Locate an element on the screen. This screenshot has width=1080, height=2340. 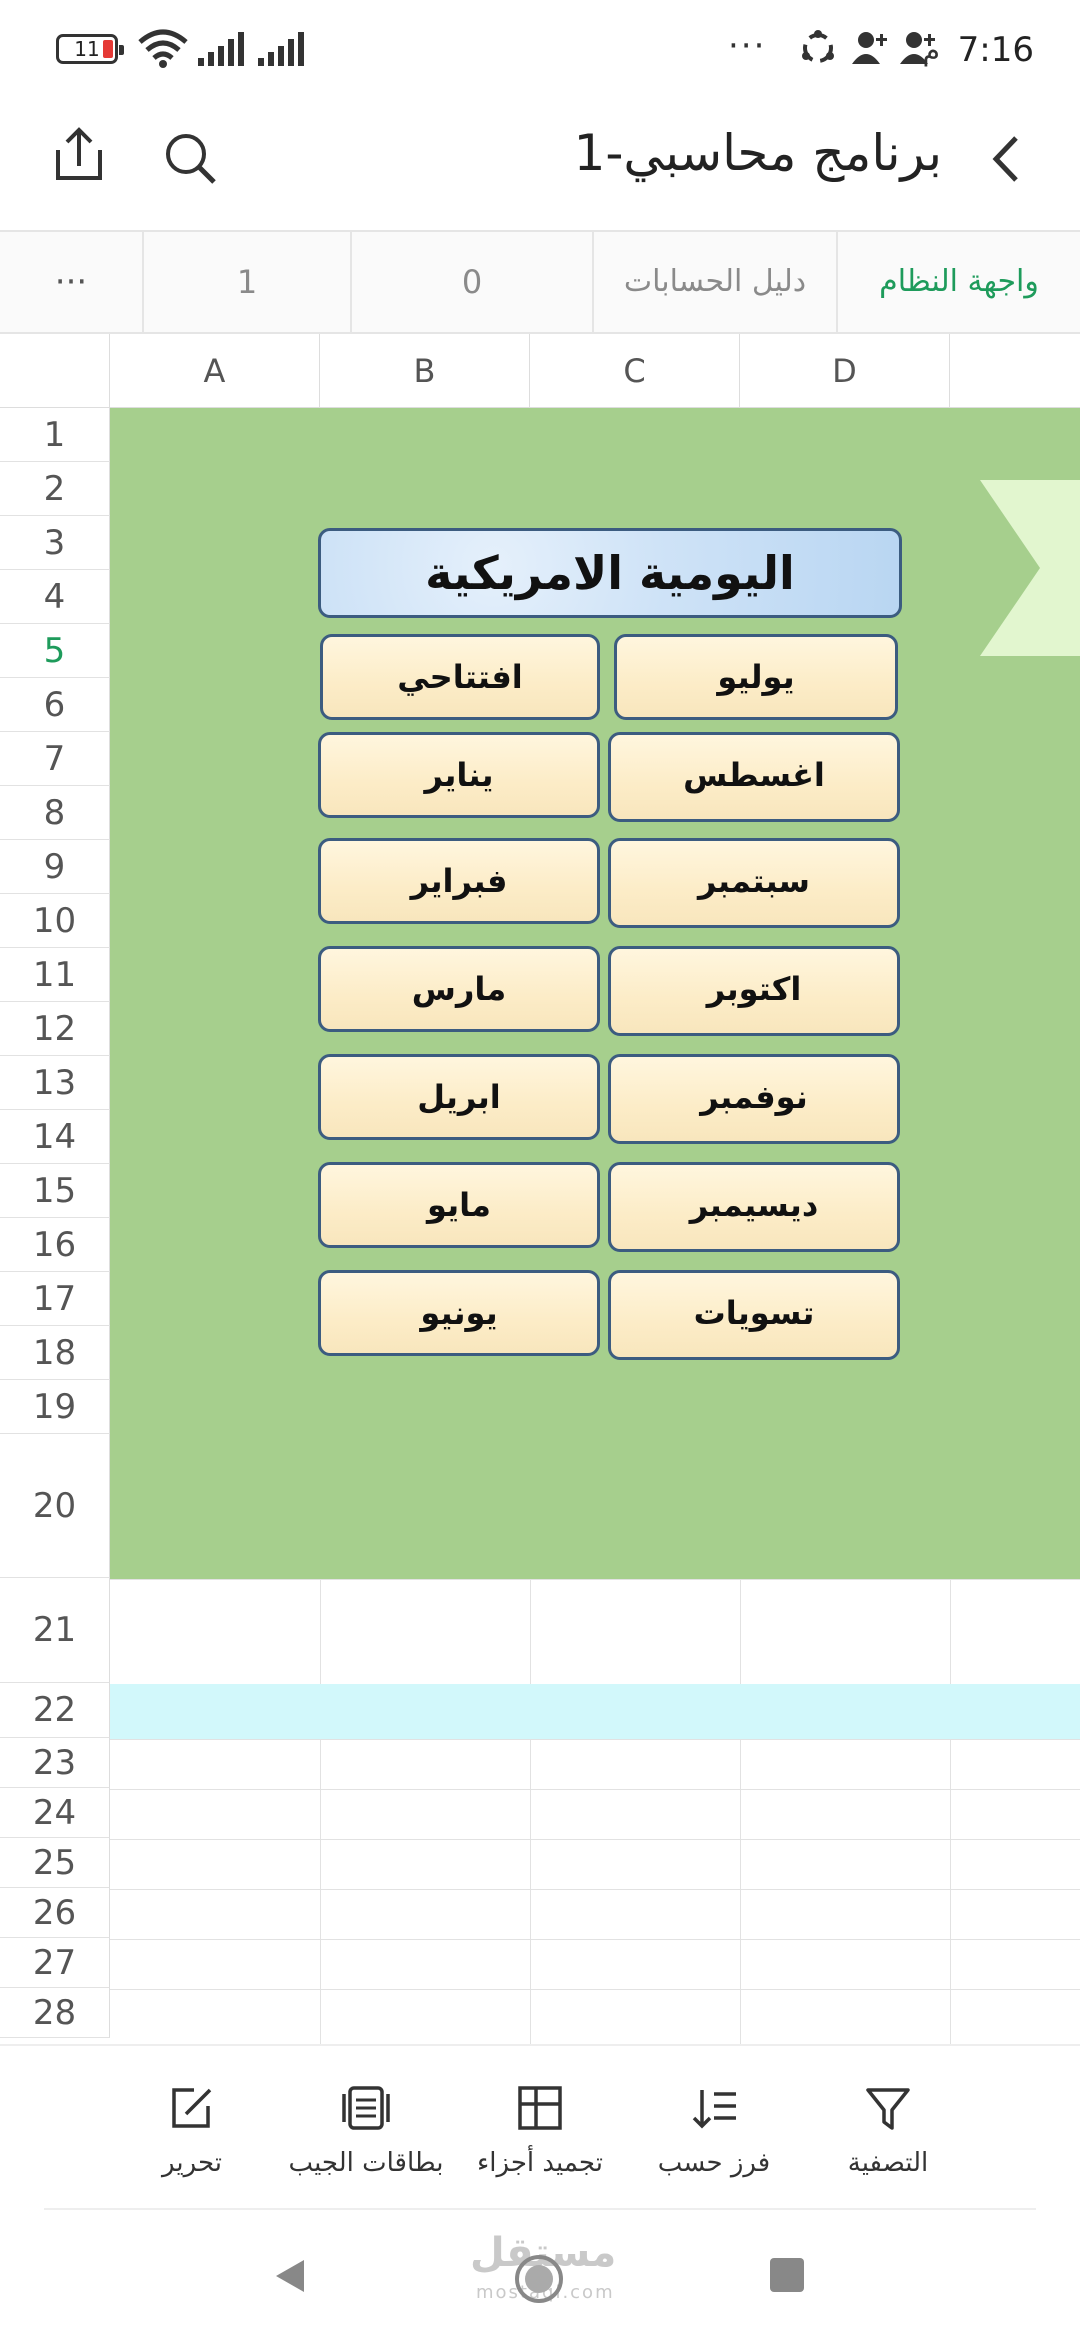
highlighted-row is located at coordinates (595, 1711).